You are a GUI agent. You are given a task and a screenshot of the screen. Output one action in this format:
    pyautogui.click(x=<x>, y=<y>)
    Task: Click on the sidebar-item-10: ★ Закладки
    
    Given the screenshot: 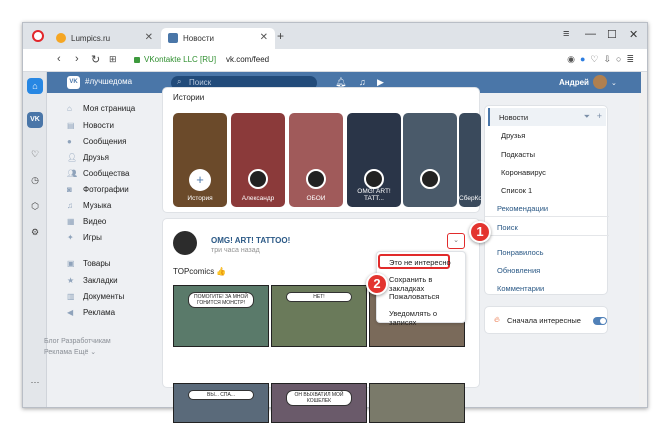 What is the action you would take?
    pyautogui.click(x=121, y=282)
    